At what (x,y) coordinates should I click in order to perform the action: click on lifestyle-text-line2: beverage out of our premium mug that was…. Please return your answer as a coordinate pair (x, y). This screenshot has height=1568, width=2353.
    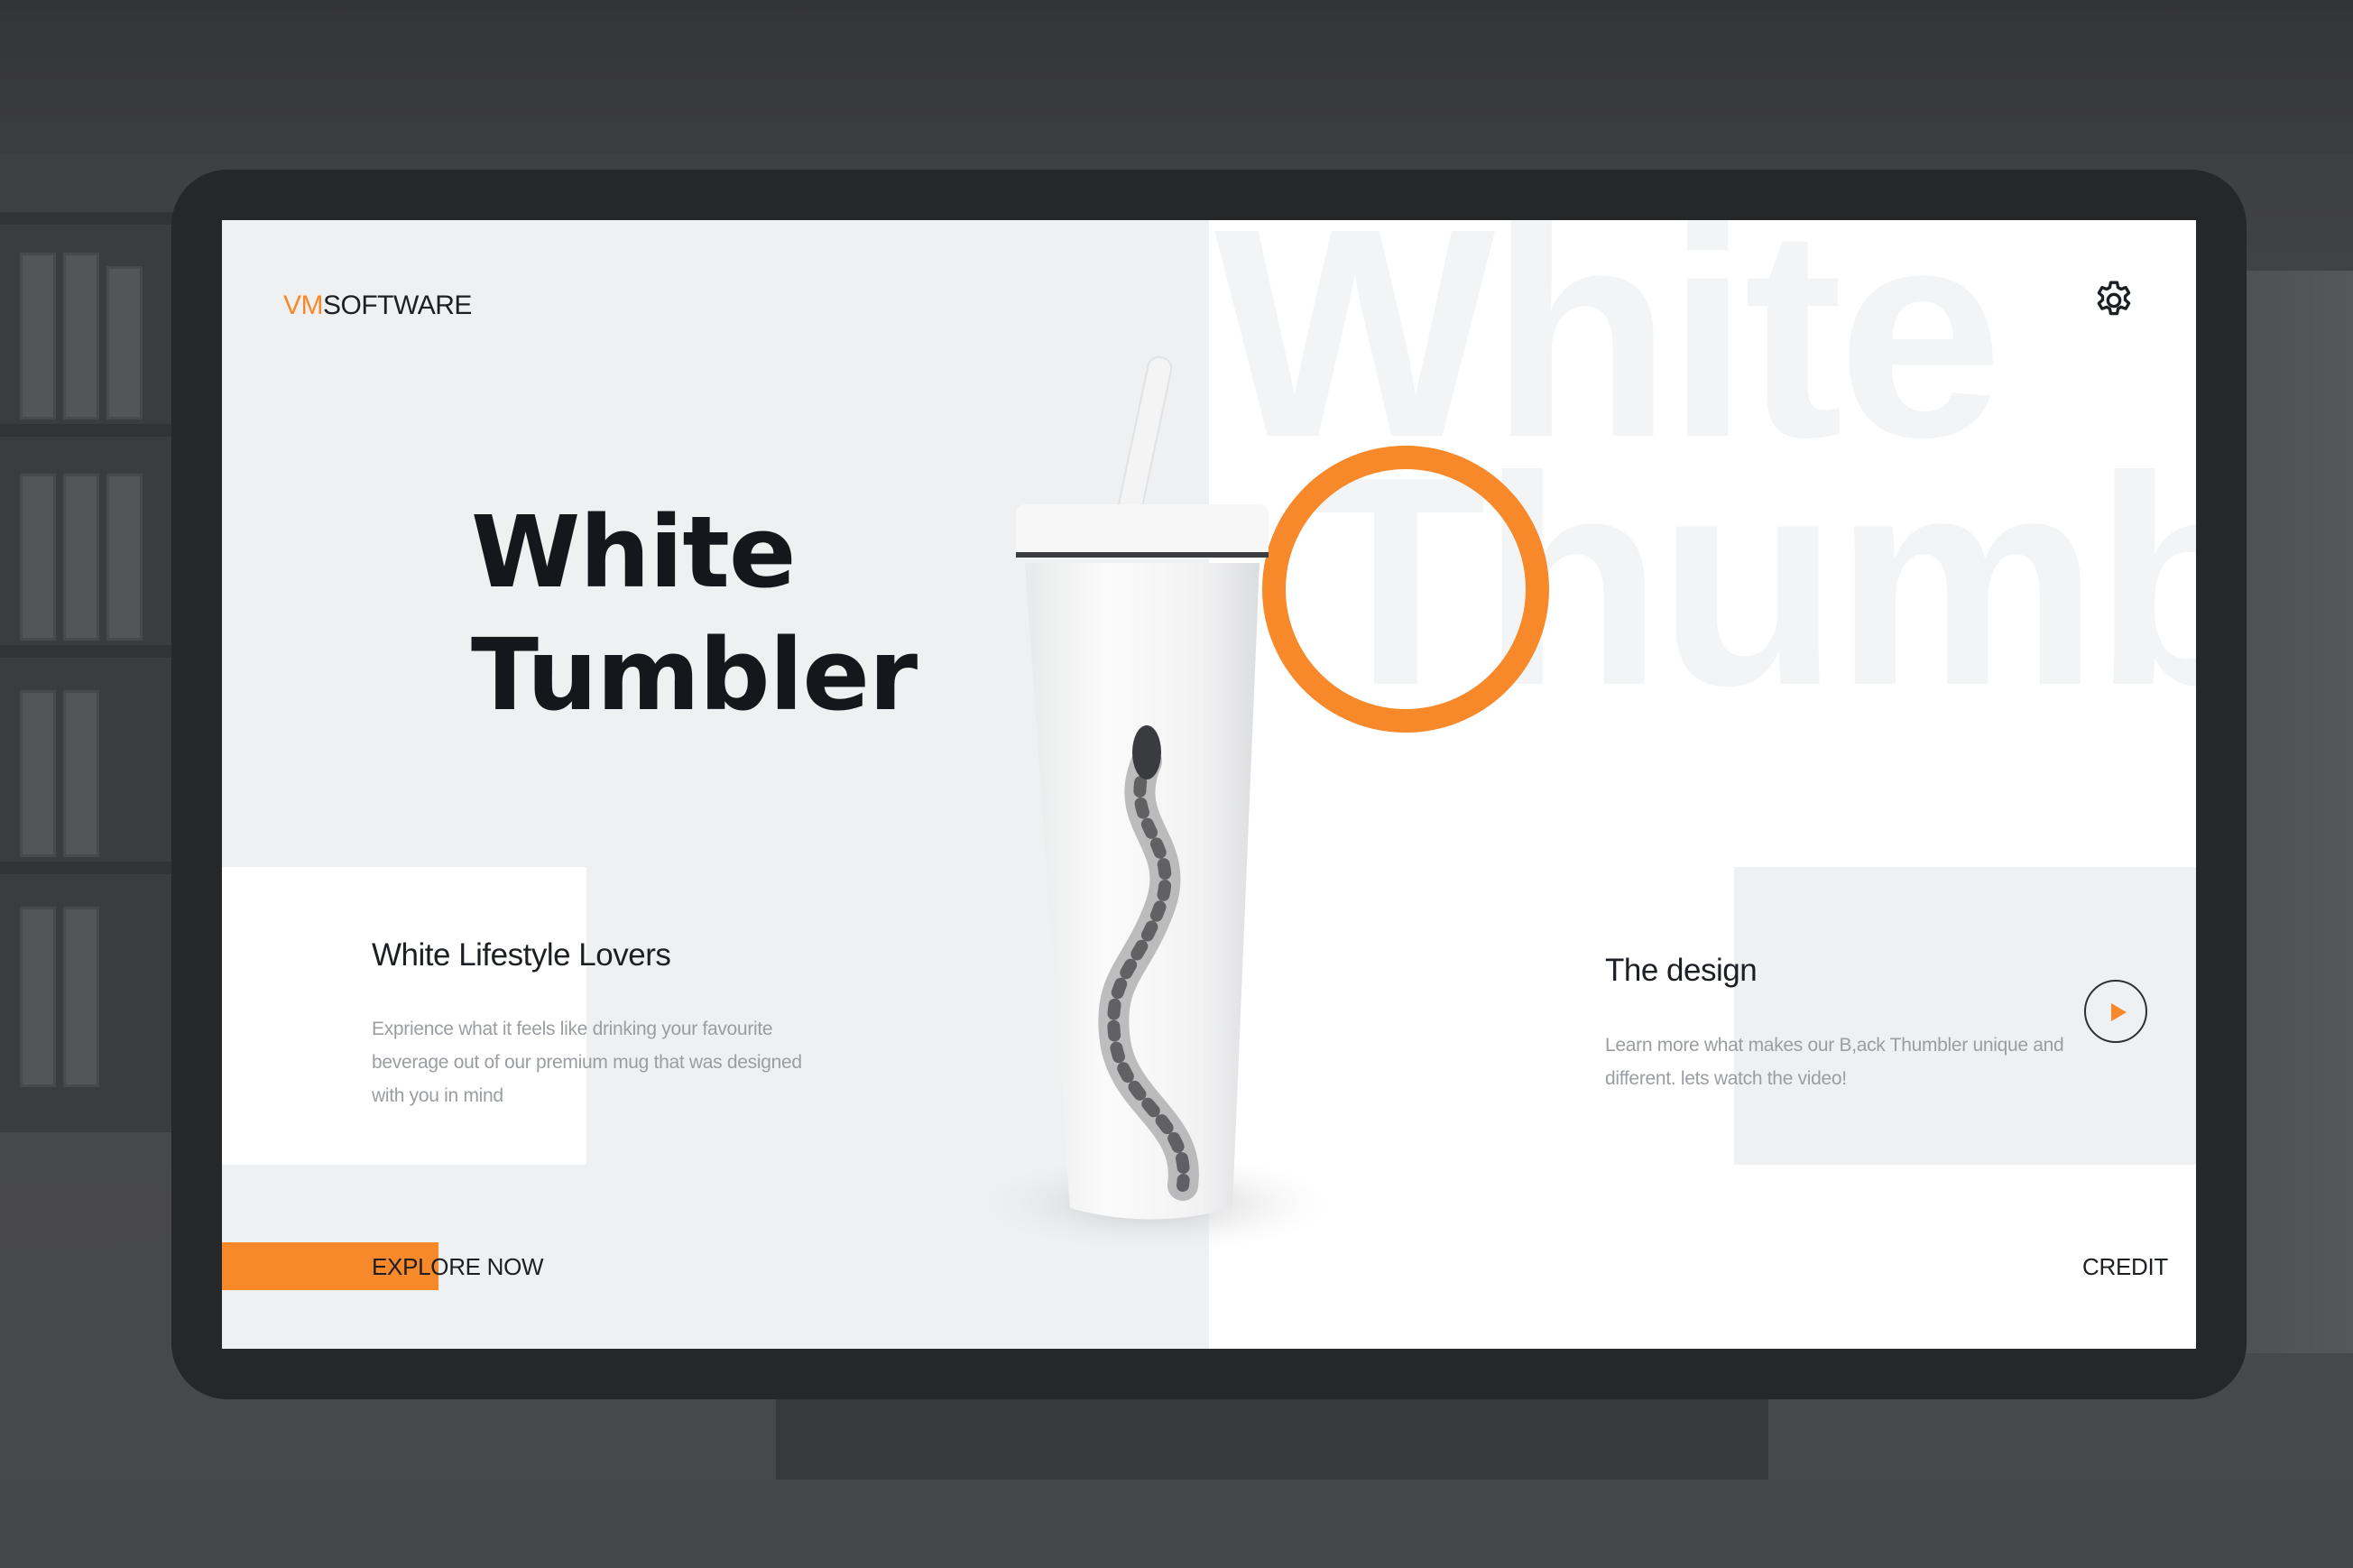
    Looking at the image, I should click on (587, 1062).